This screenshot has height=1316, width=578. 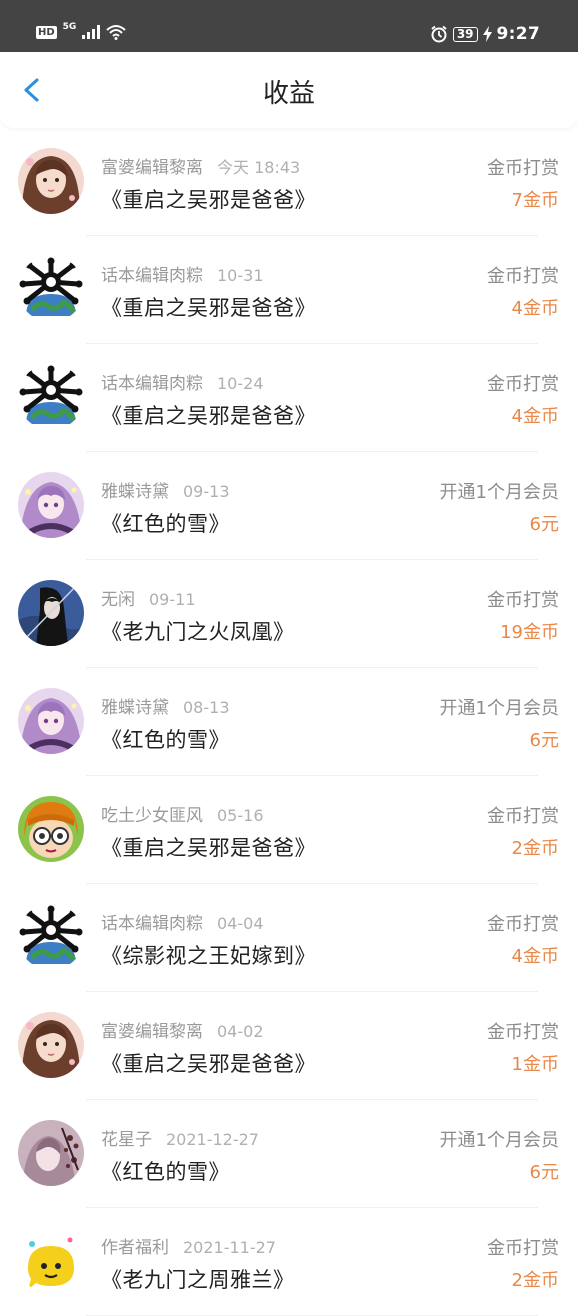 What do you see at coordinates (198, 632) in the screenshot?
I see `book-title: 《老九门之火凤凰》` at bounding box center [198, 632].